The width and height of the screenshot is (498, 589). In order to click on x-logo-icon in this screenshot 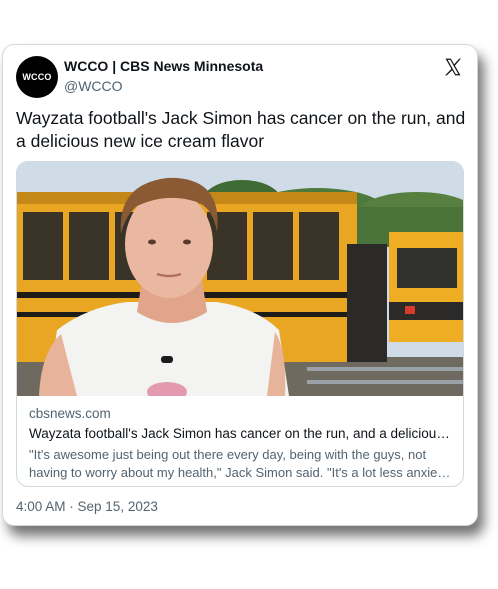, I will do `click(453, 67)`.